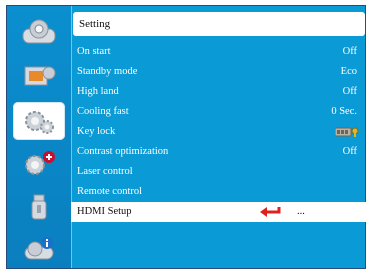 This screenshot has width=375, height=279. Describe the element at coordinates (219, 72) in the screenshot. I see `menu-row-standby-mode: Standby mode Eco` at that location.